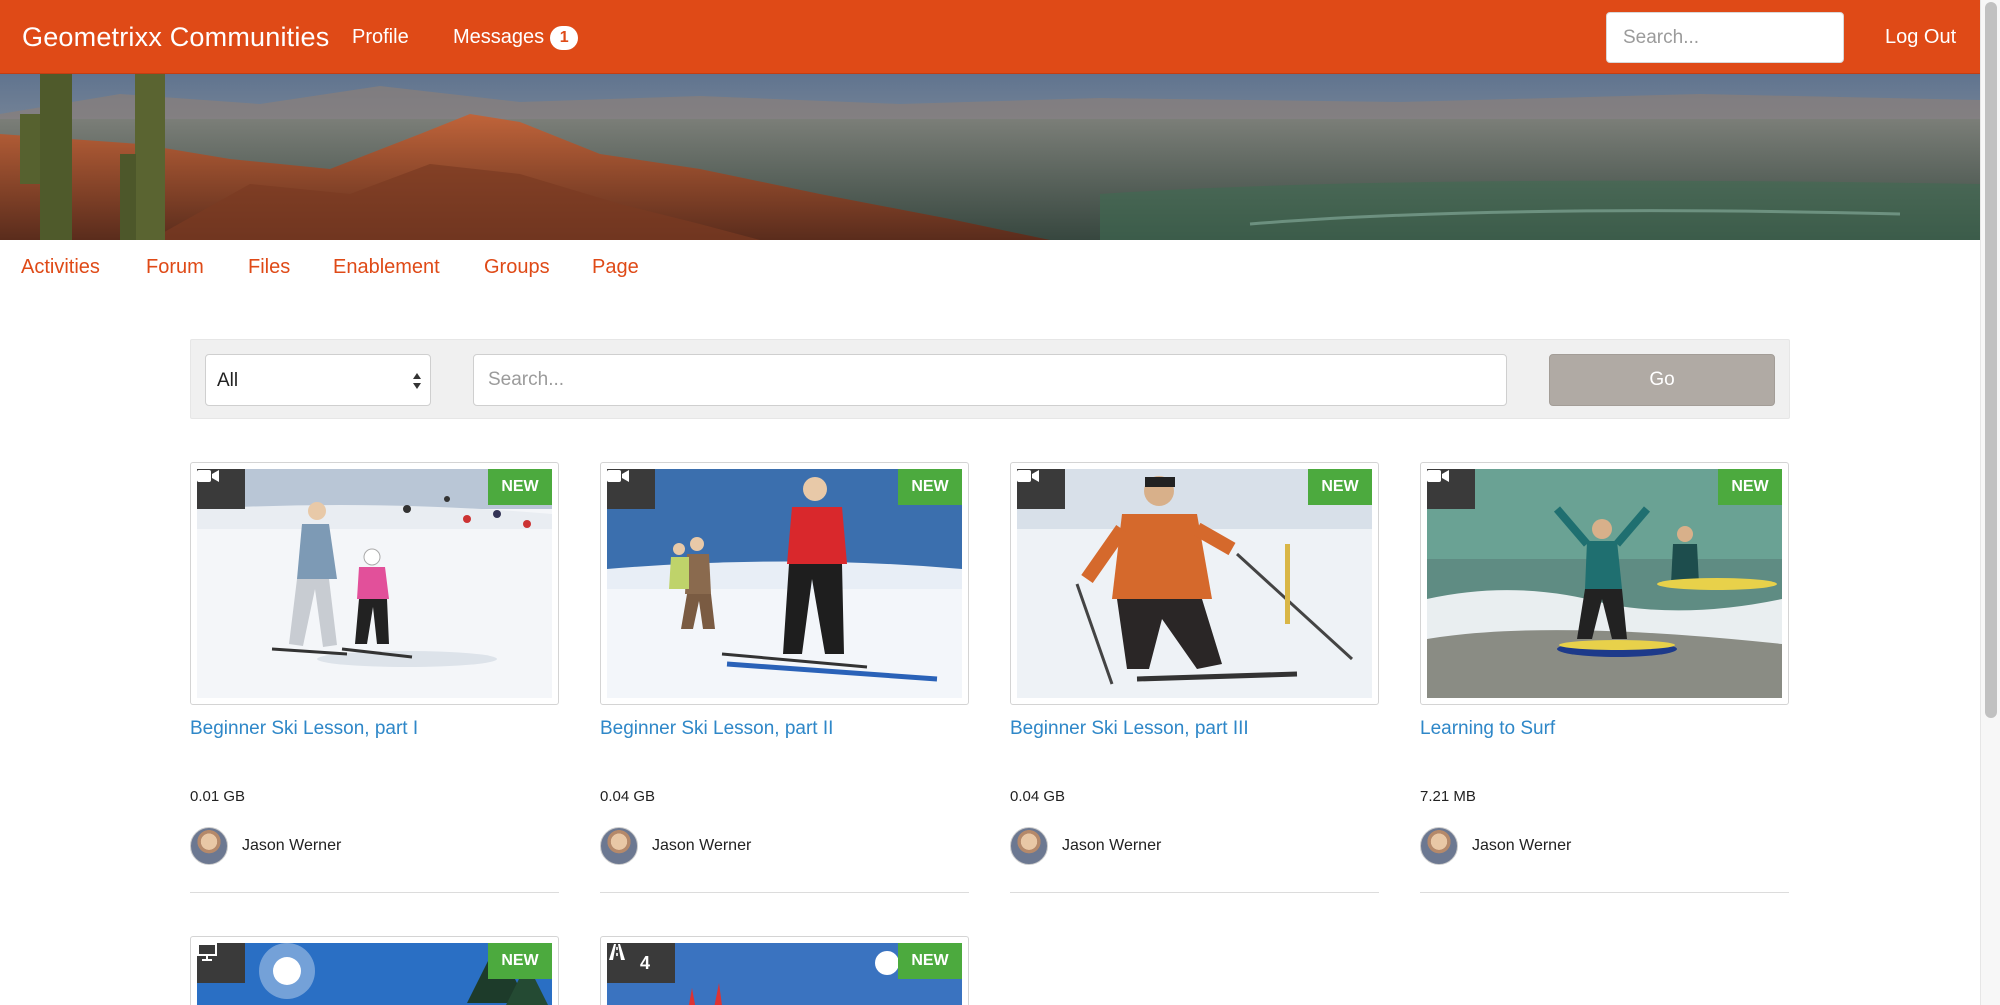 This screenshot has width=2000, height=1005. Describe the element at coordinates (318, 380) in the screenshot. I see `file-type-select: All` at that location.